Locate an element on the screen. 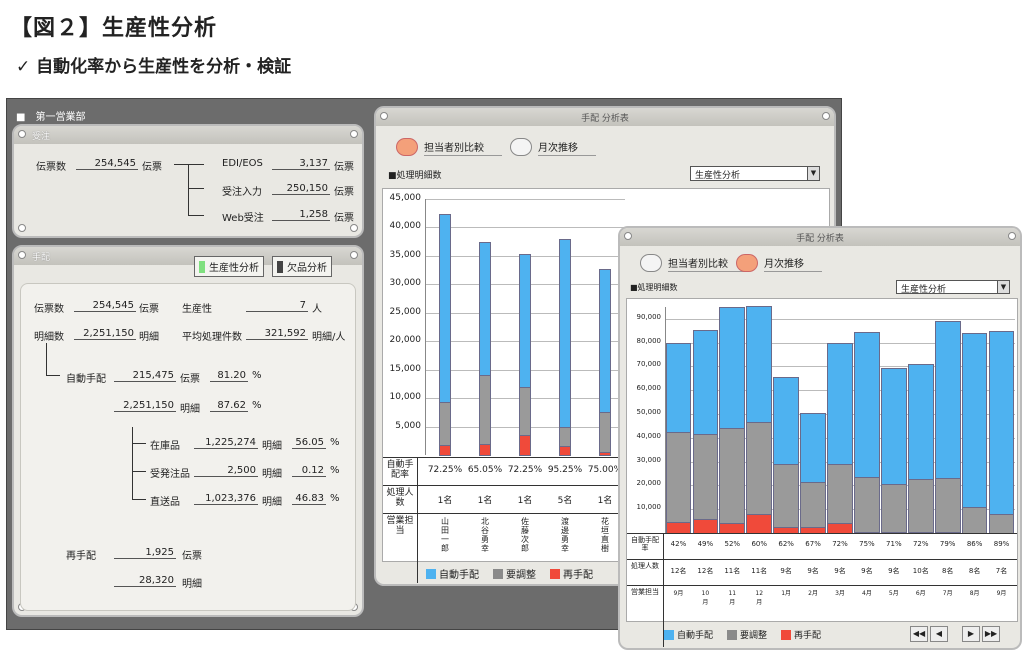 This screenshot has height=651, width=1024. rate-cell: 71% is located at coordinates (894, 544).